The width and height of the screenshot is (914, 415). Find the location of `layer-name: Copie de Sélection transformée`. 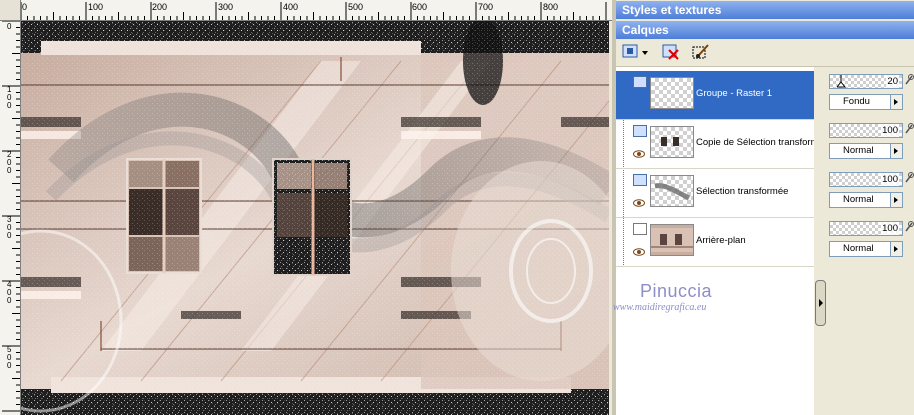

layer-name: Copie de Sélection transformée is located at coordinates (763, 142).